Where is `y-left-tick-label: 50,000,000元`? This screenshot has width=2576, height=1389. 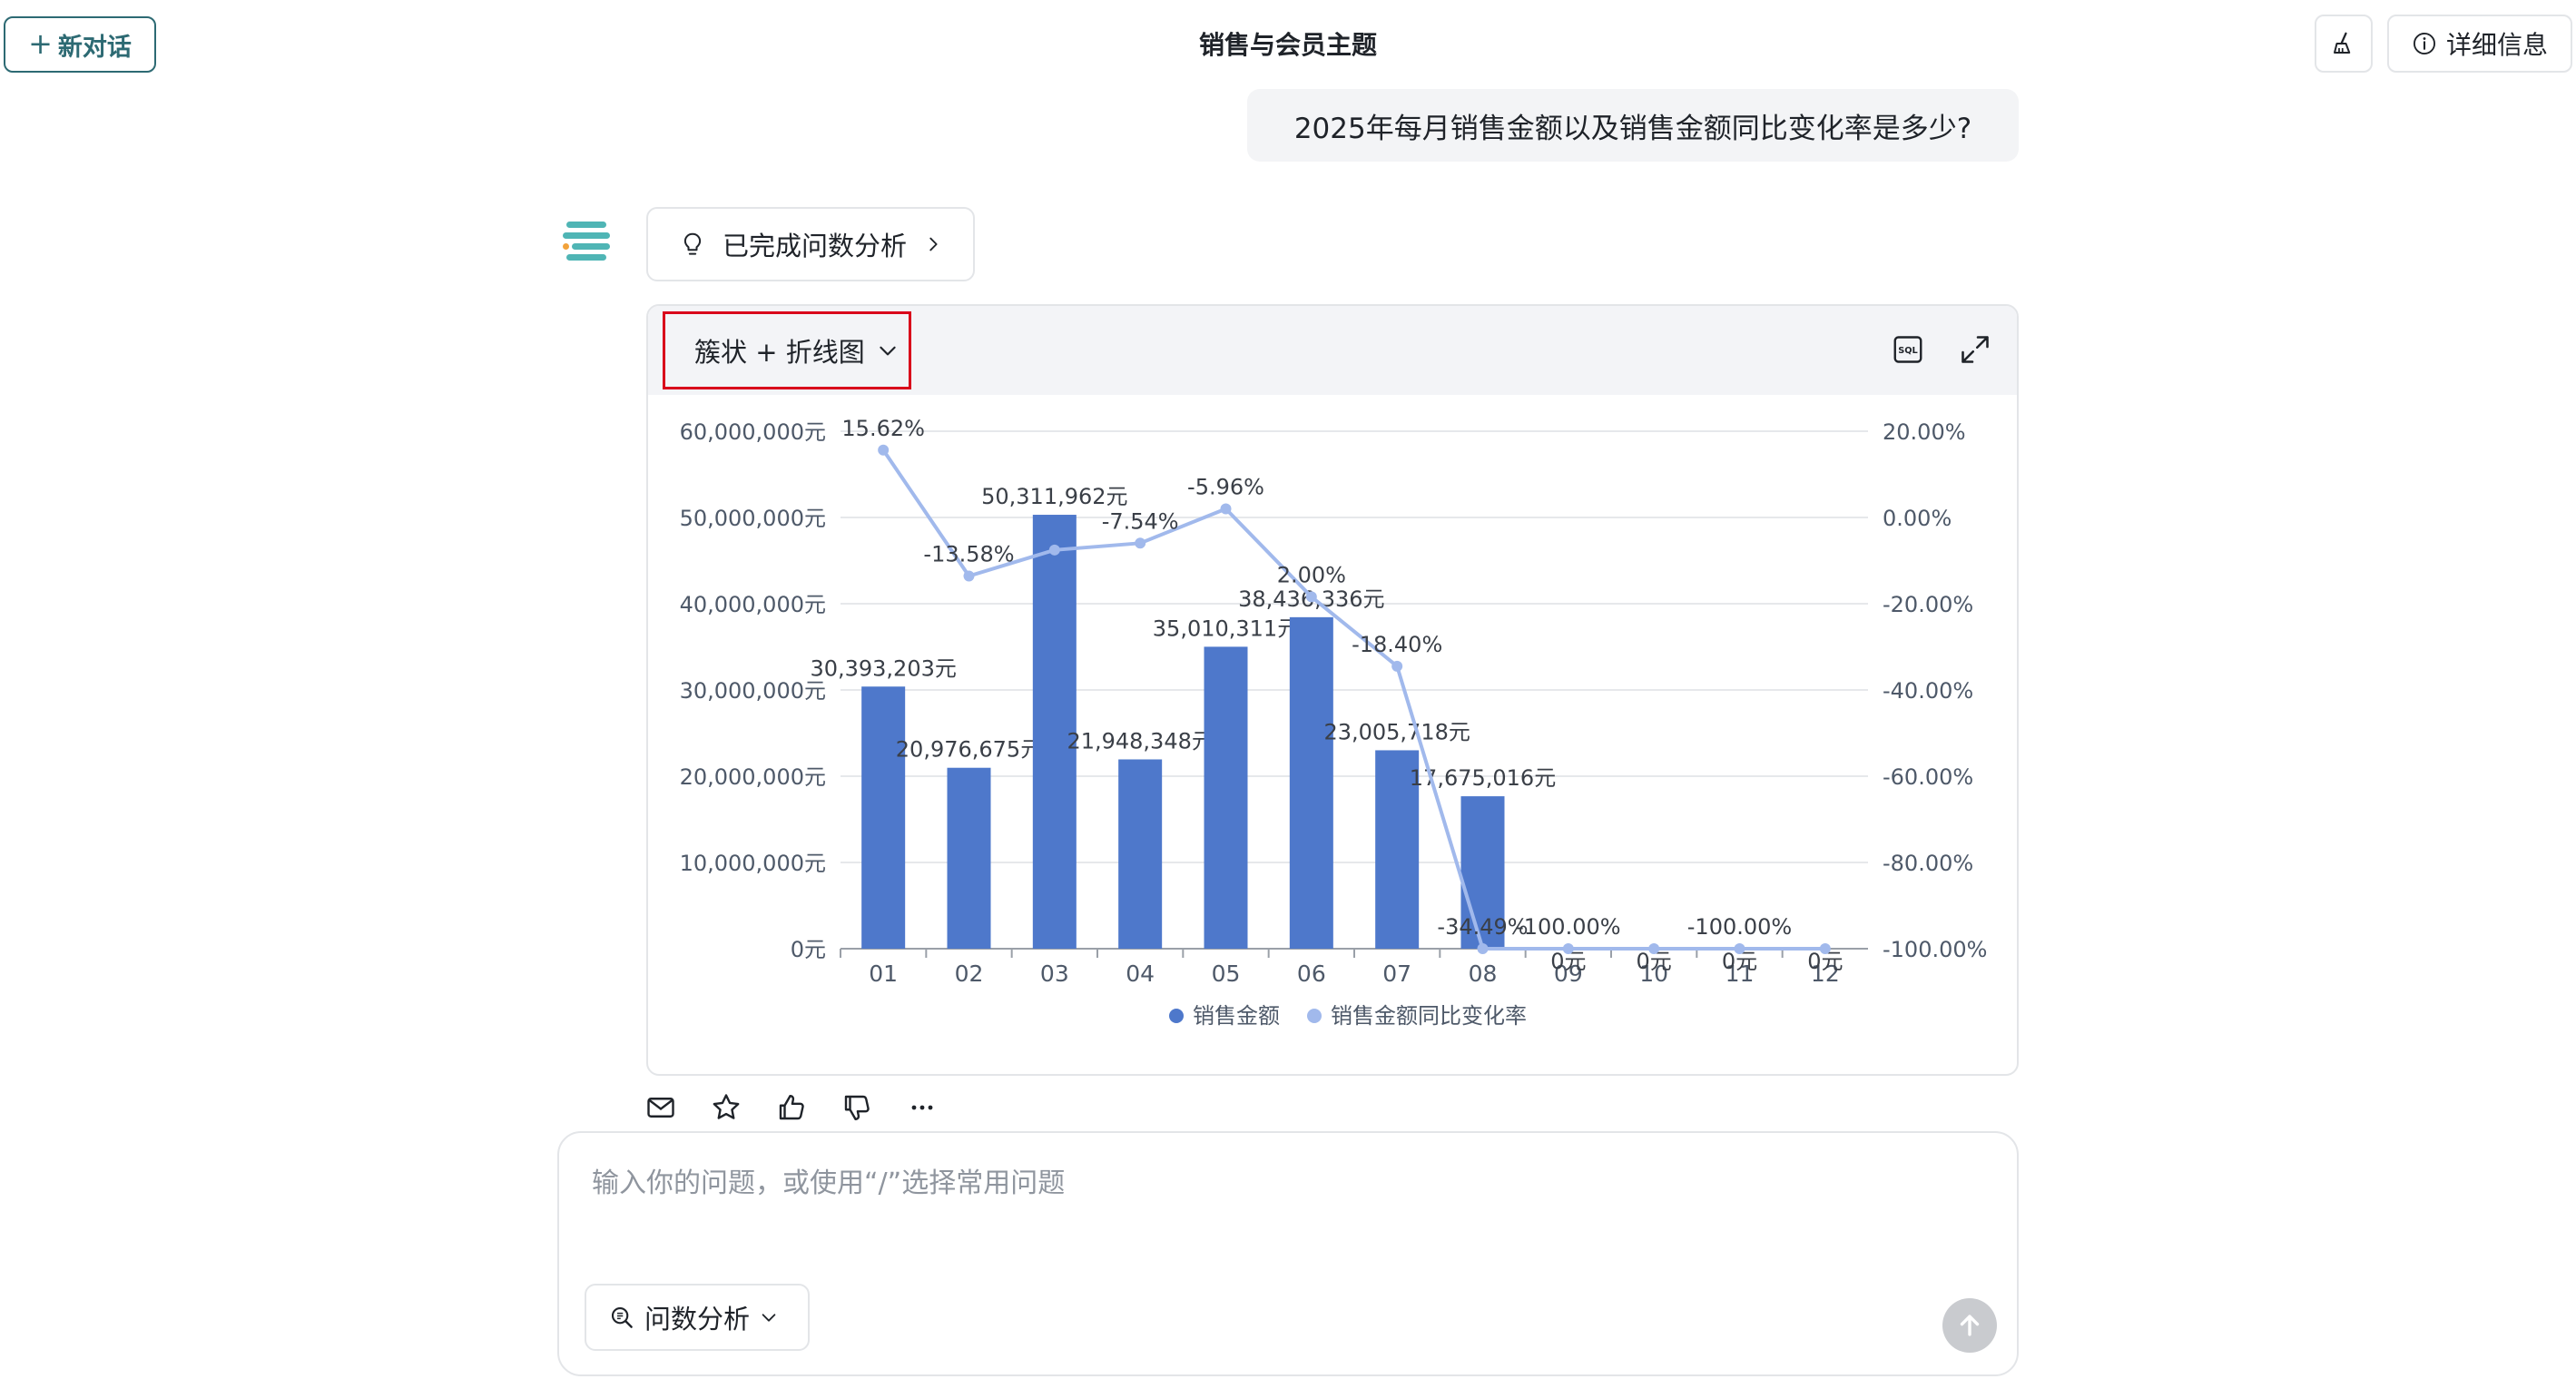 y-left-tick-label: 50,000,000元 is located at coordinates (753, 519).